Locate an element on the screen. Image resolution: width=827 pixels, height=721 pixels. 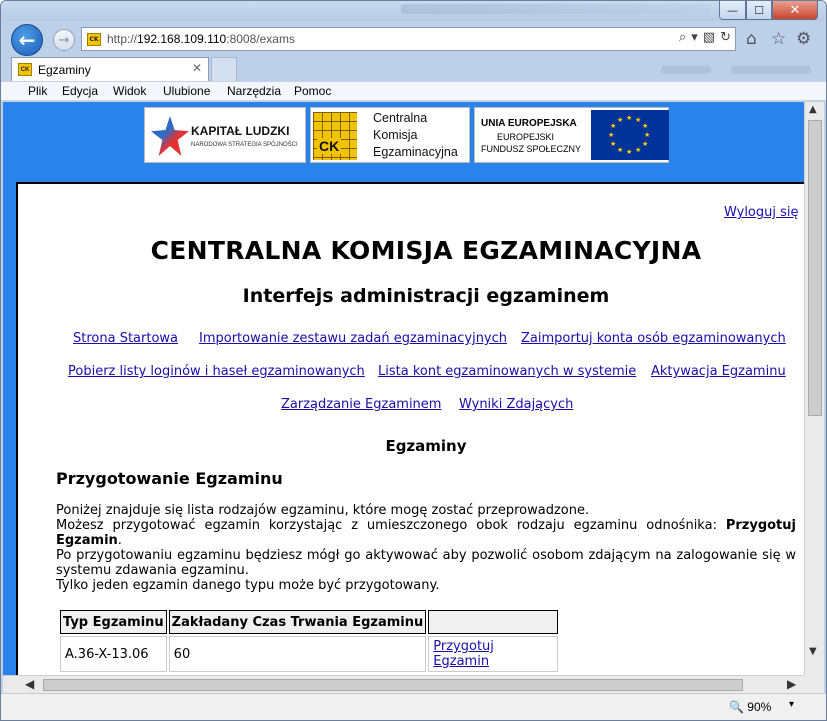
cke-logo: CK Centralna Komisja Egzaminacyjna is located at coordinates (390, 135).